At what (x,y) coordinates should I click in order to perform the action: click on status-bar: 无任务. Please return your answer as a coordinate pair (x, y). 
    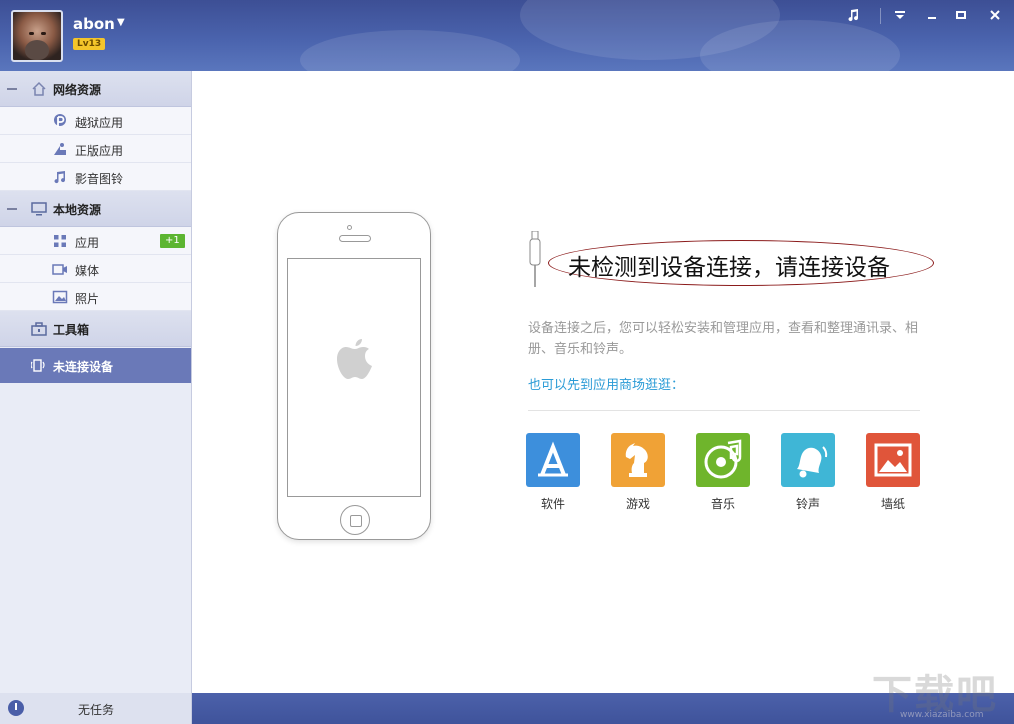
    Looking at the image, I should click on (507, 708).